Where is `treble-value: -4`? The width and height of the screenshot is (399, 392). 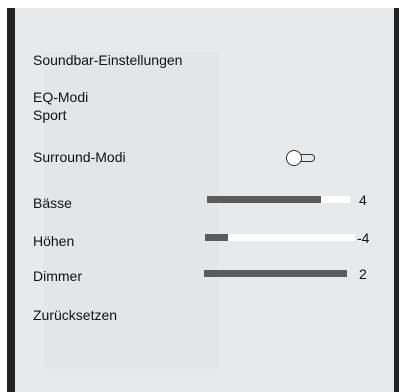 treble-value: -4 is located at coordinates (363, 238).